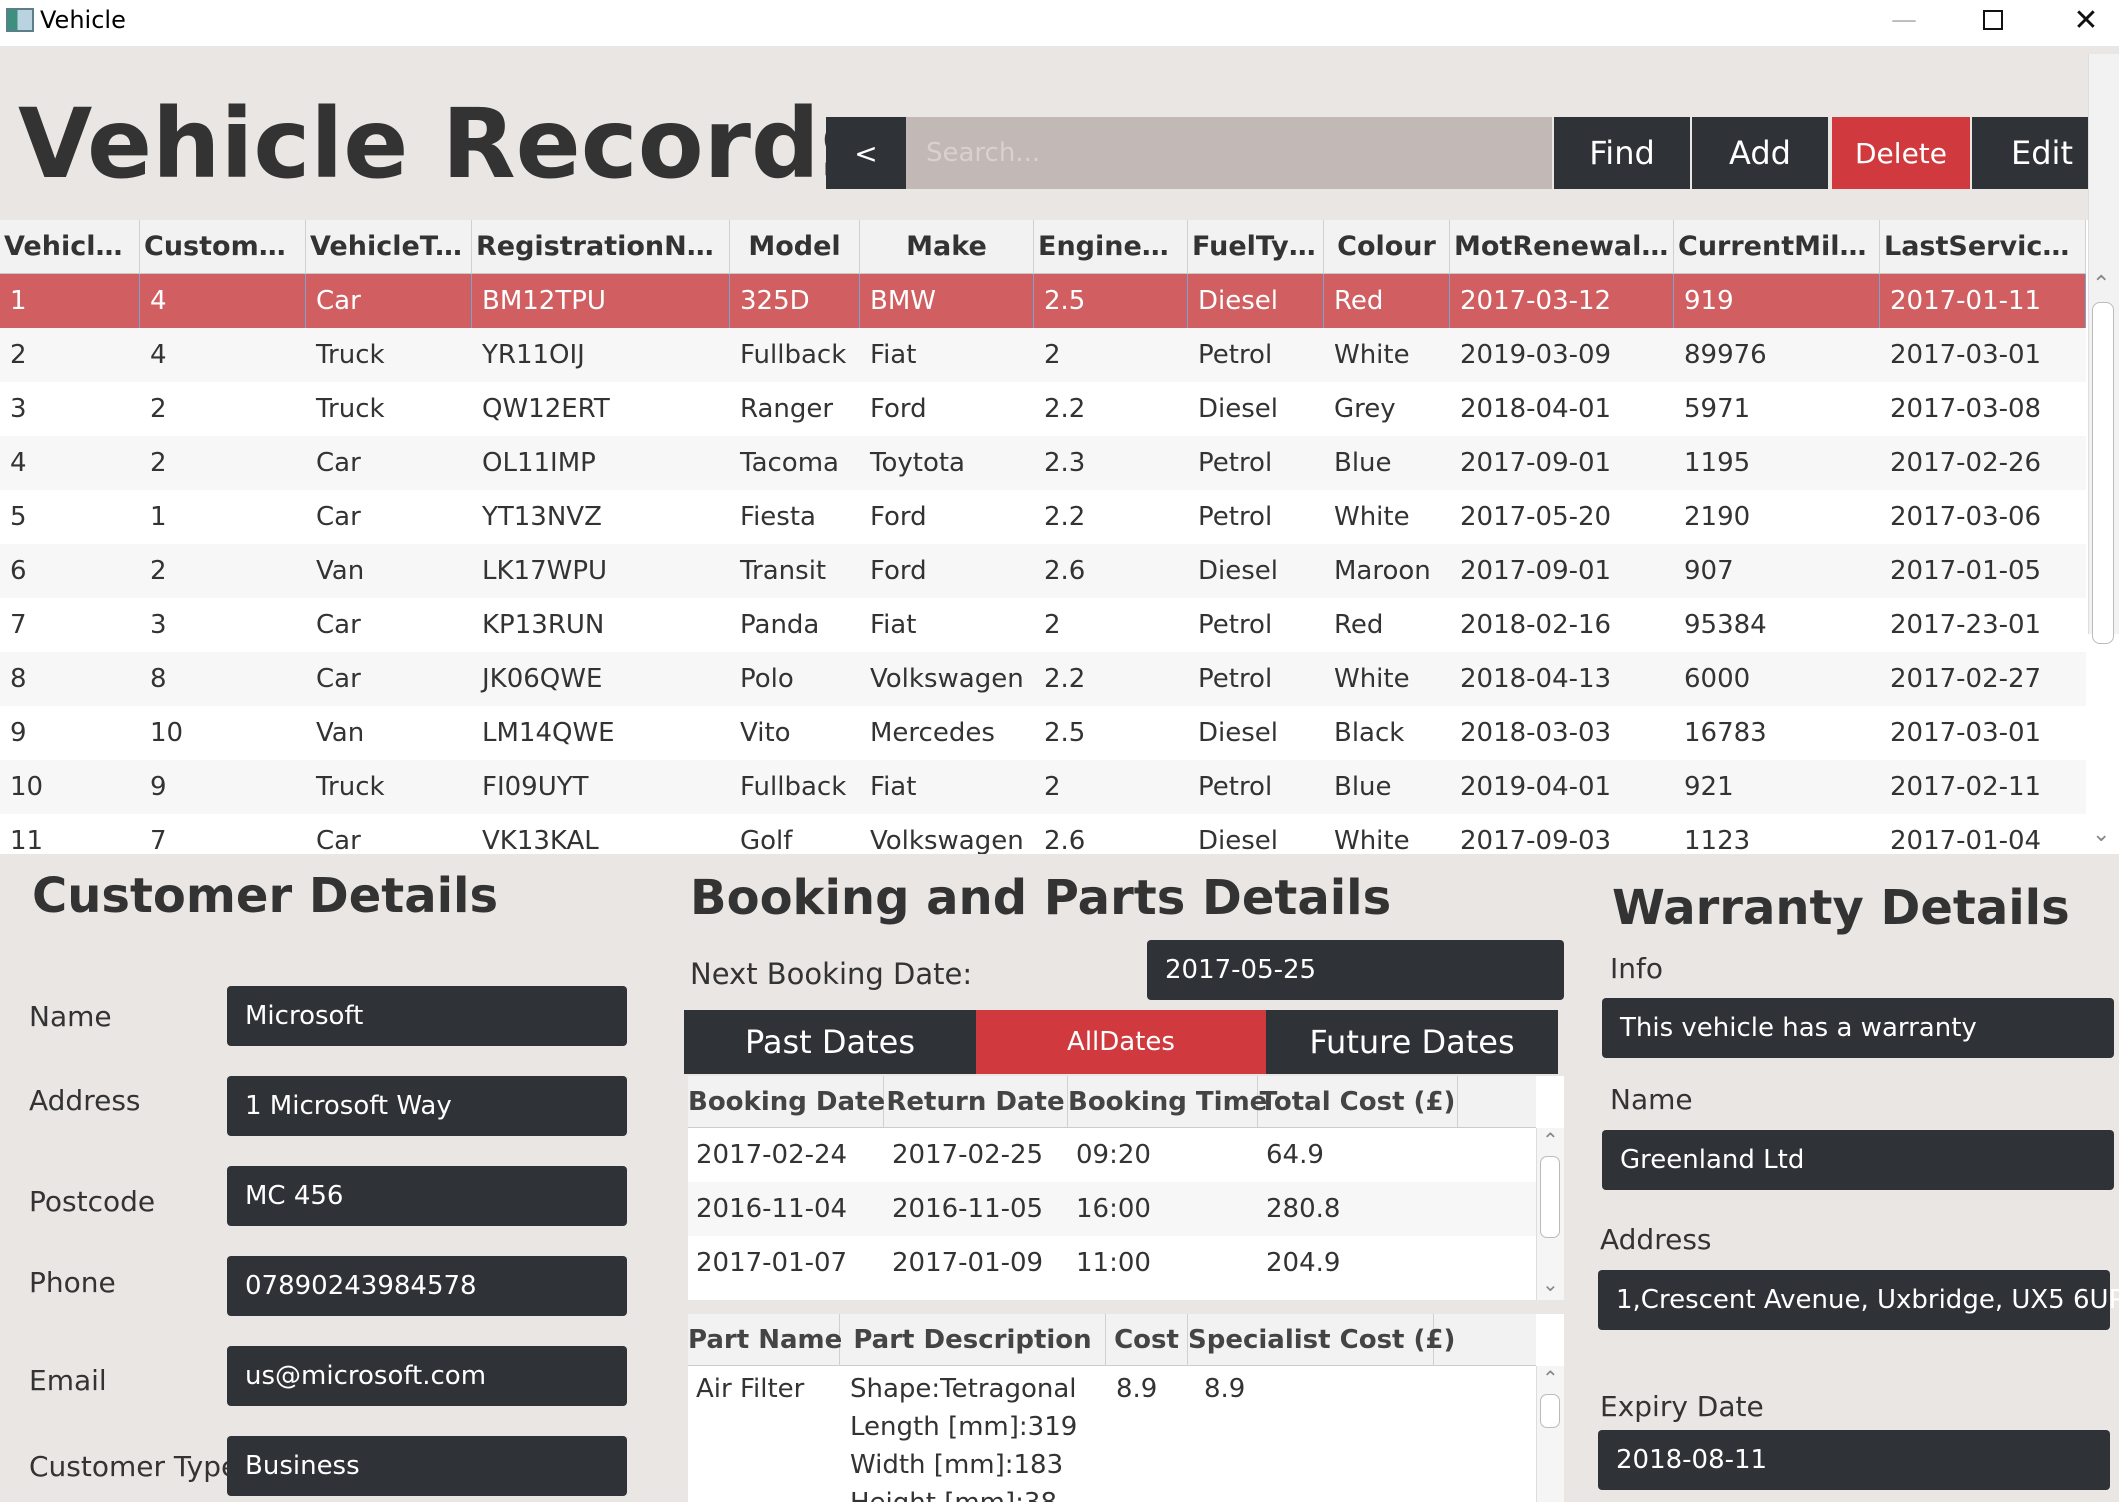 This screenshot has height=1502, width=2119. What do you see at coordinates (1901, 153) in the screenshot?
I see `delete-button: Delete` at bounding box center [1901, 153].